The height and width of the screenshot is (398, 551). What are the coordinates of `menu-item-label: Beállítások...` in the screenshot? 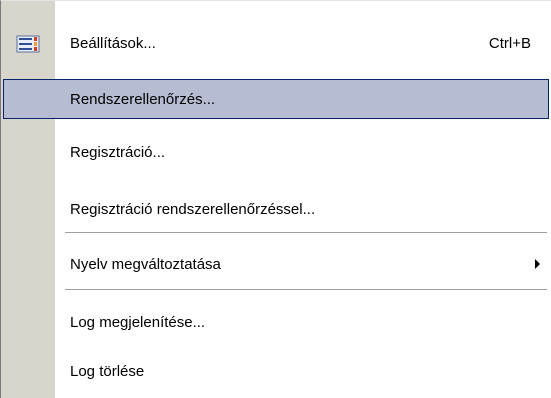 It's located at (113, 43).